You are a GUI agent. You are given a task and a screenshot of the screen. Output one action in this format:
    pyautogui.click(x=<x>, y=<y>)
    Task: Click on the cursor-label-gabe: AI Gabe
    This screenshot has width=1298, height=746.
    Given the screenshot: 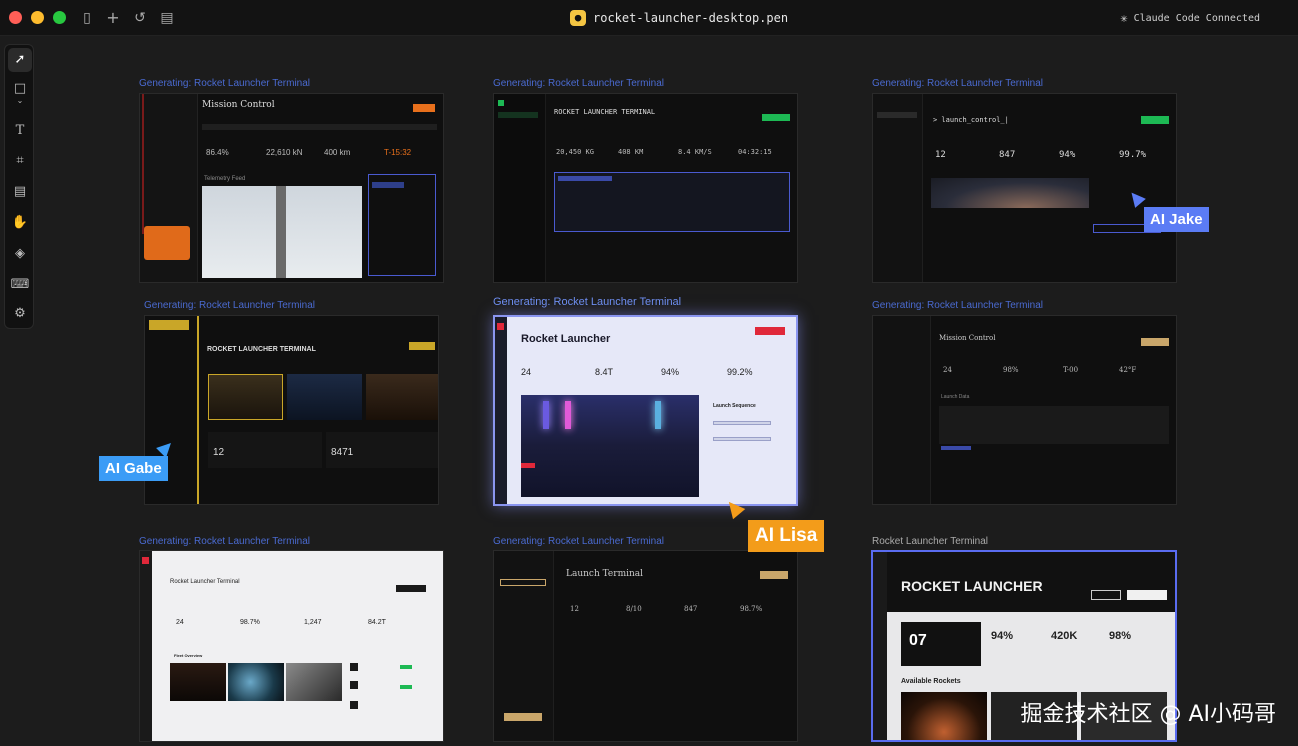 What is the action you would take?
    pyautogui.click(x=133, y=468)
    